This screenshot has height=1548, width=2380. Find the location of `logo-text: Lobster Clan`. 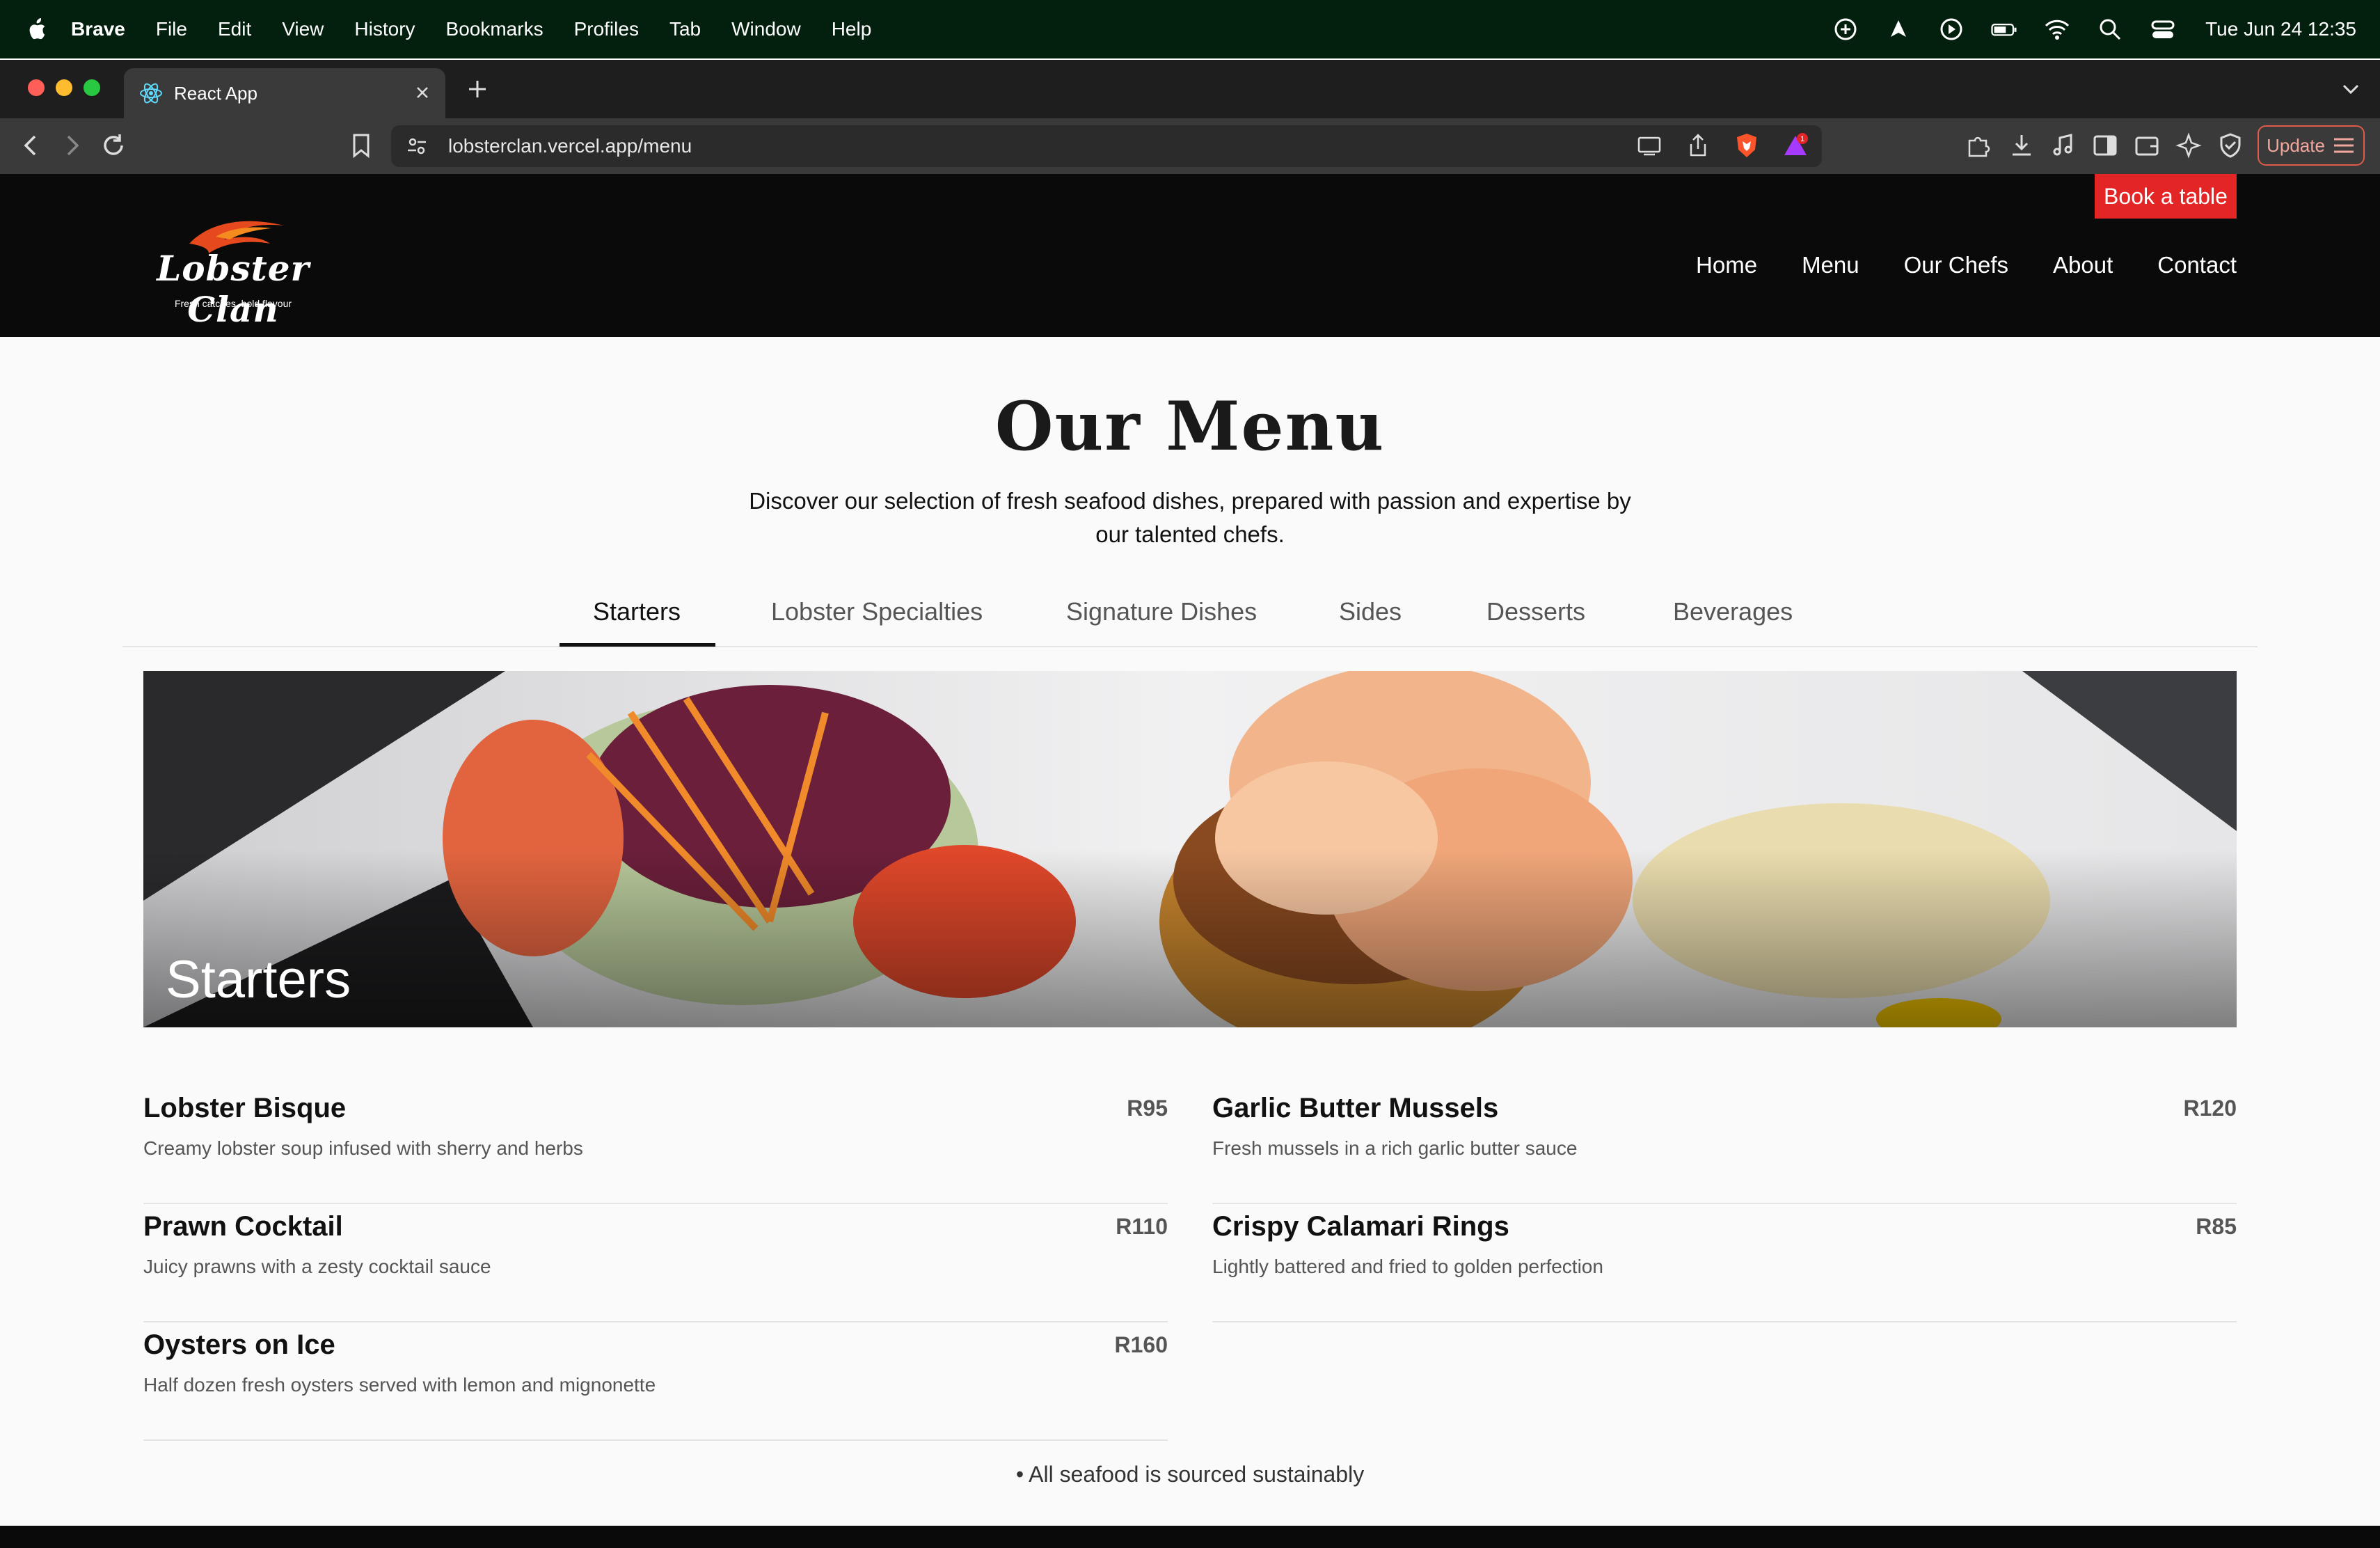

logo-text: Lobster Clan is located at coordinates (233, 289).